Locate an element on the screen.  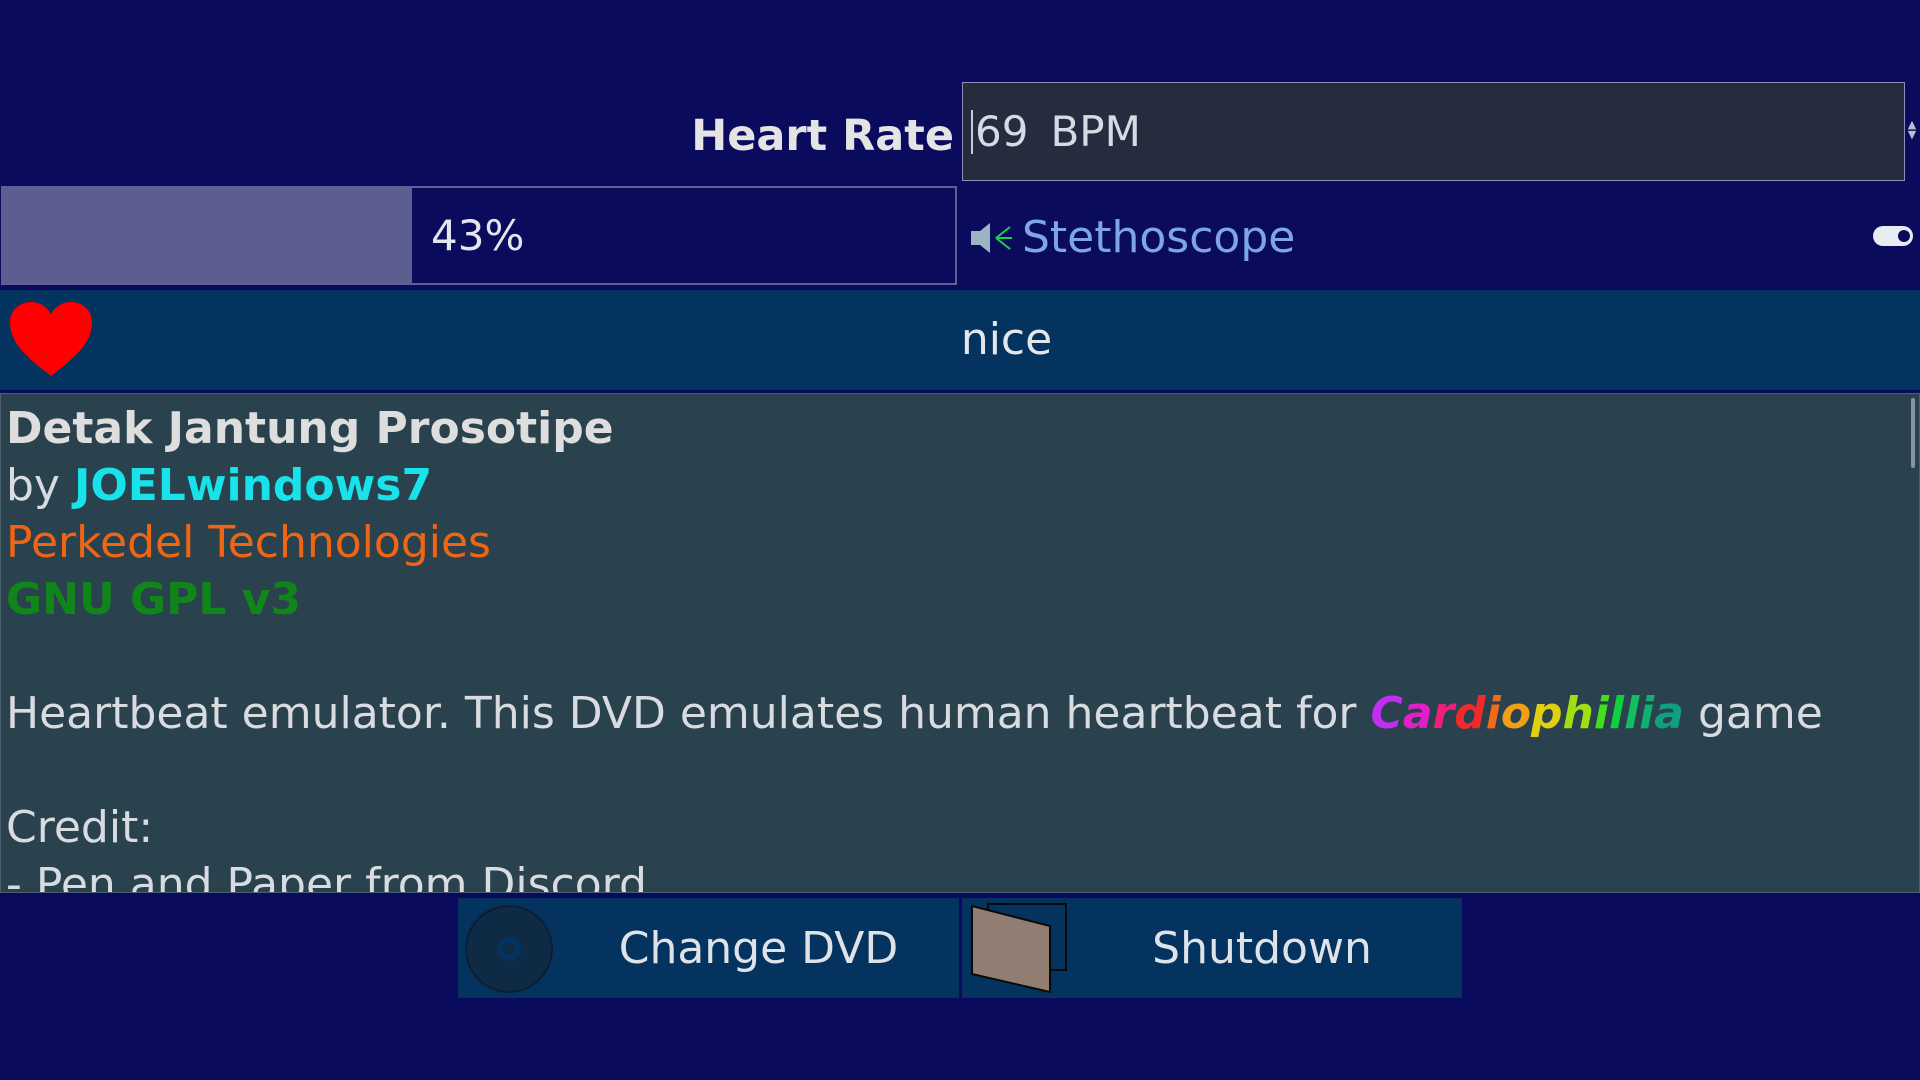
progress-fill is located at coordinates (208, 235).